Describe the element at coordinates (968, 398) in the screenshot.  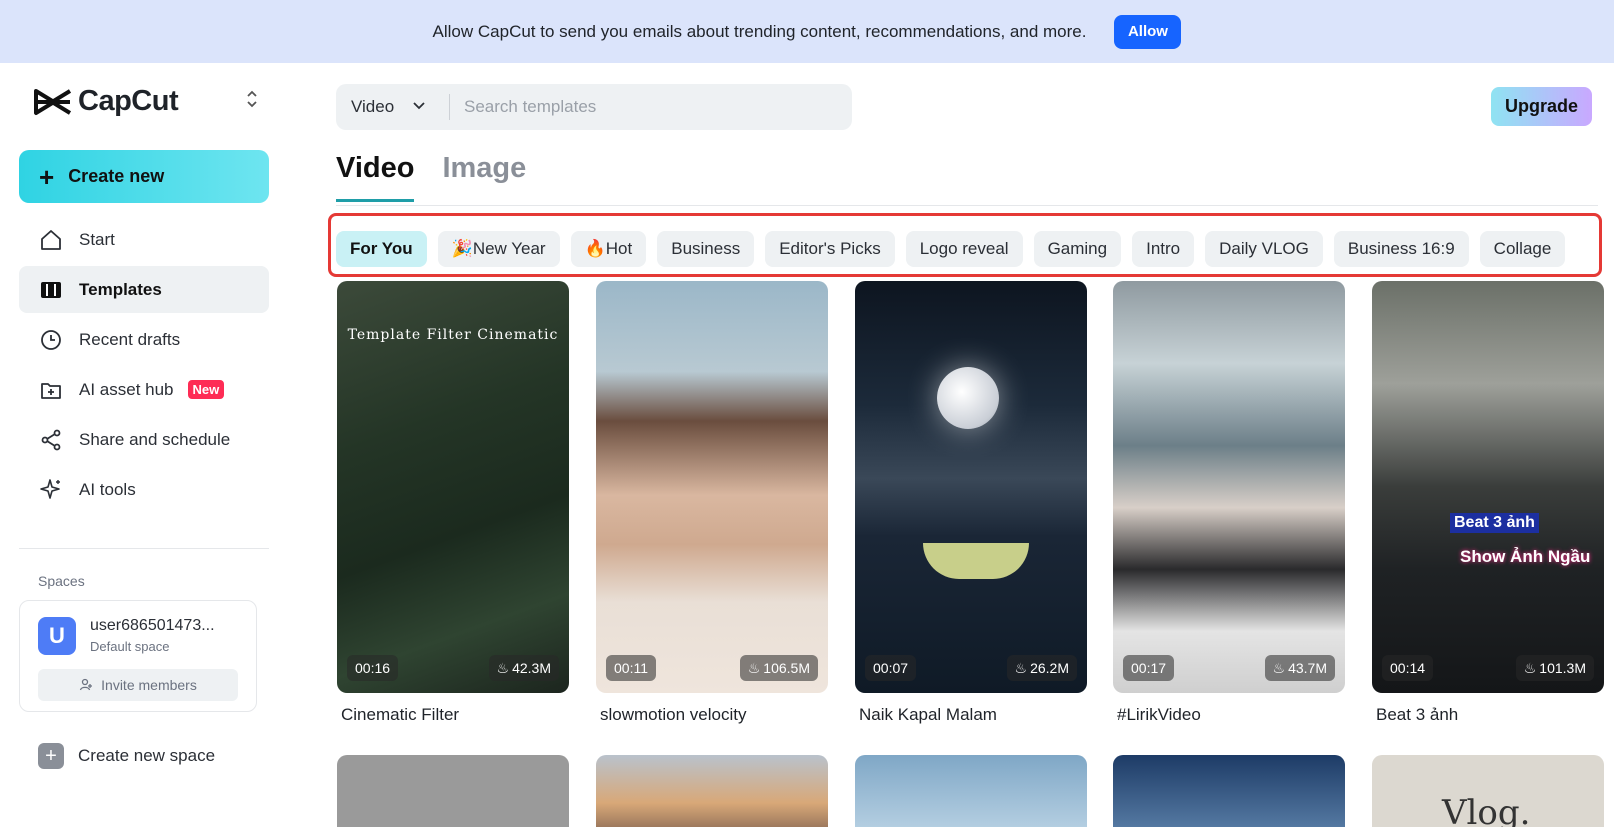
I see `moon-image` at that location.